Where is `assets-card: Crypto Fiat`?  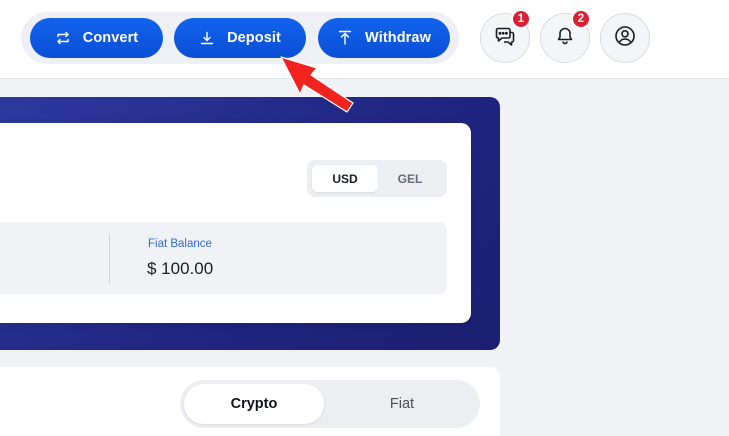
assets-card: Crypto Fiat is located at coordinates (250, 401).